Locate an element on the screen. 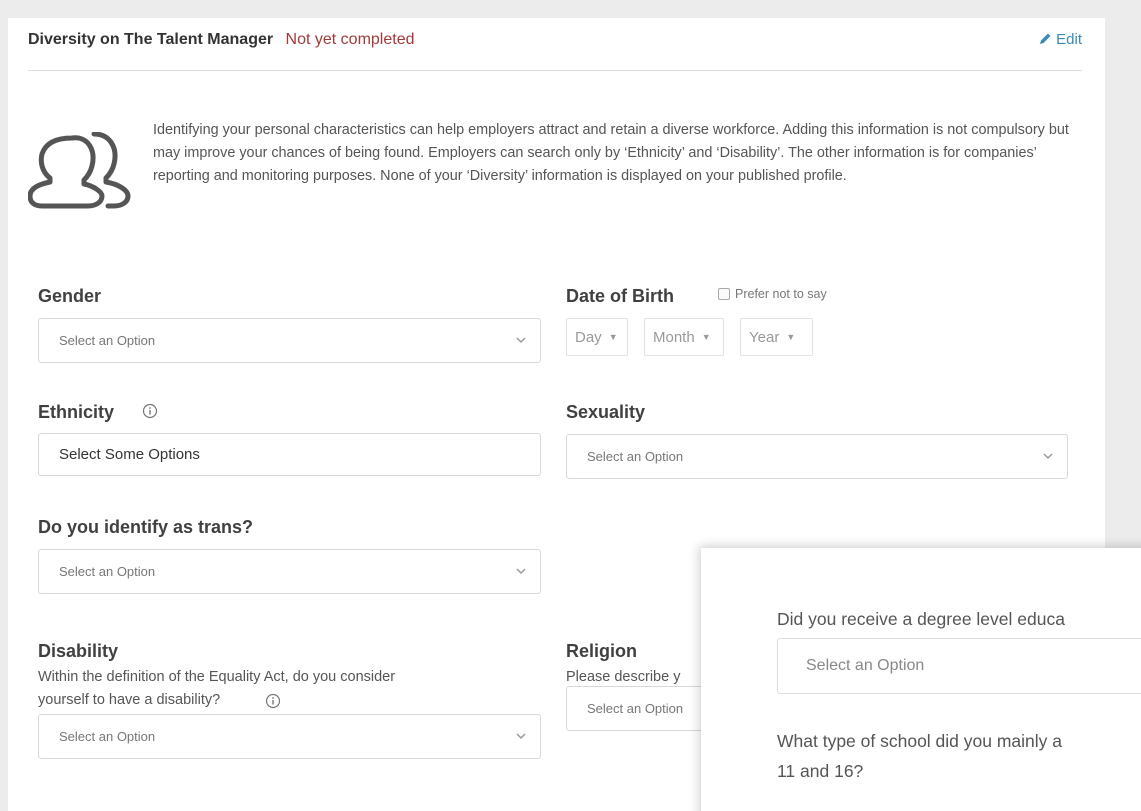 Image resolution: width=1141 pixels, height=811 pixels. trans-label: Do you identify as trans? is located at coordinates (146, 527).